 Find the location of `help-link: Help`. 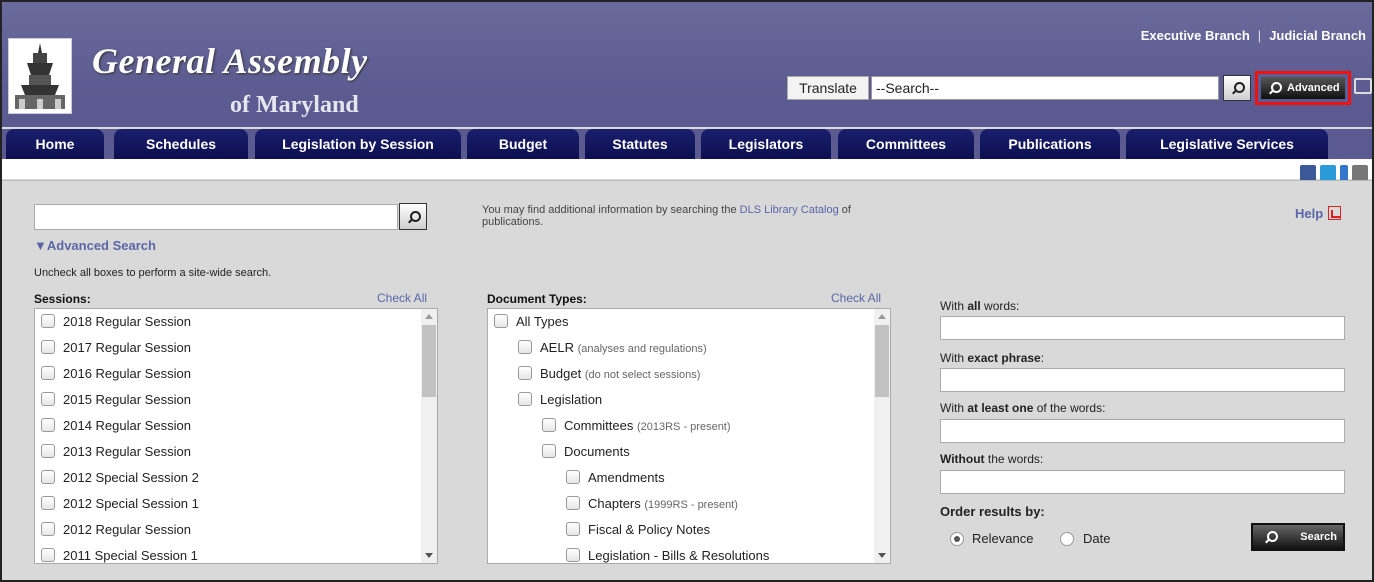

help-link: Help is located at coordinates (1318, 213).